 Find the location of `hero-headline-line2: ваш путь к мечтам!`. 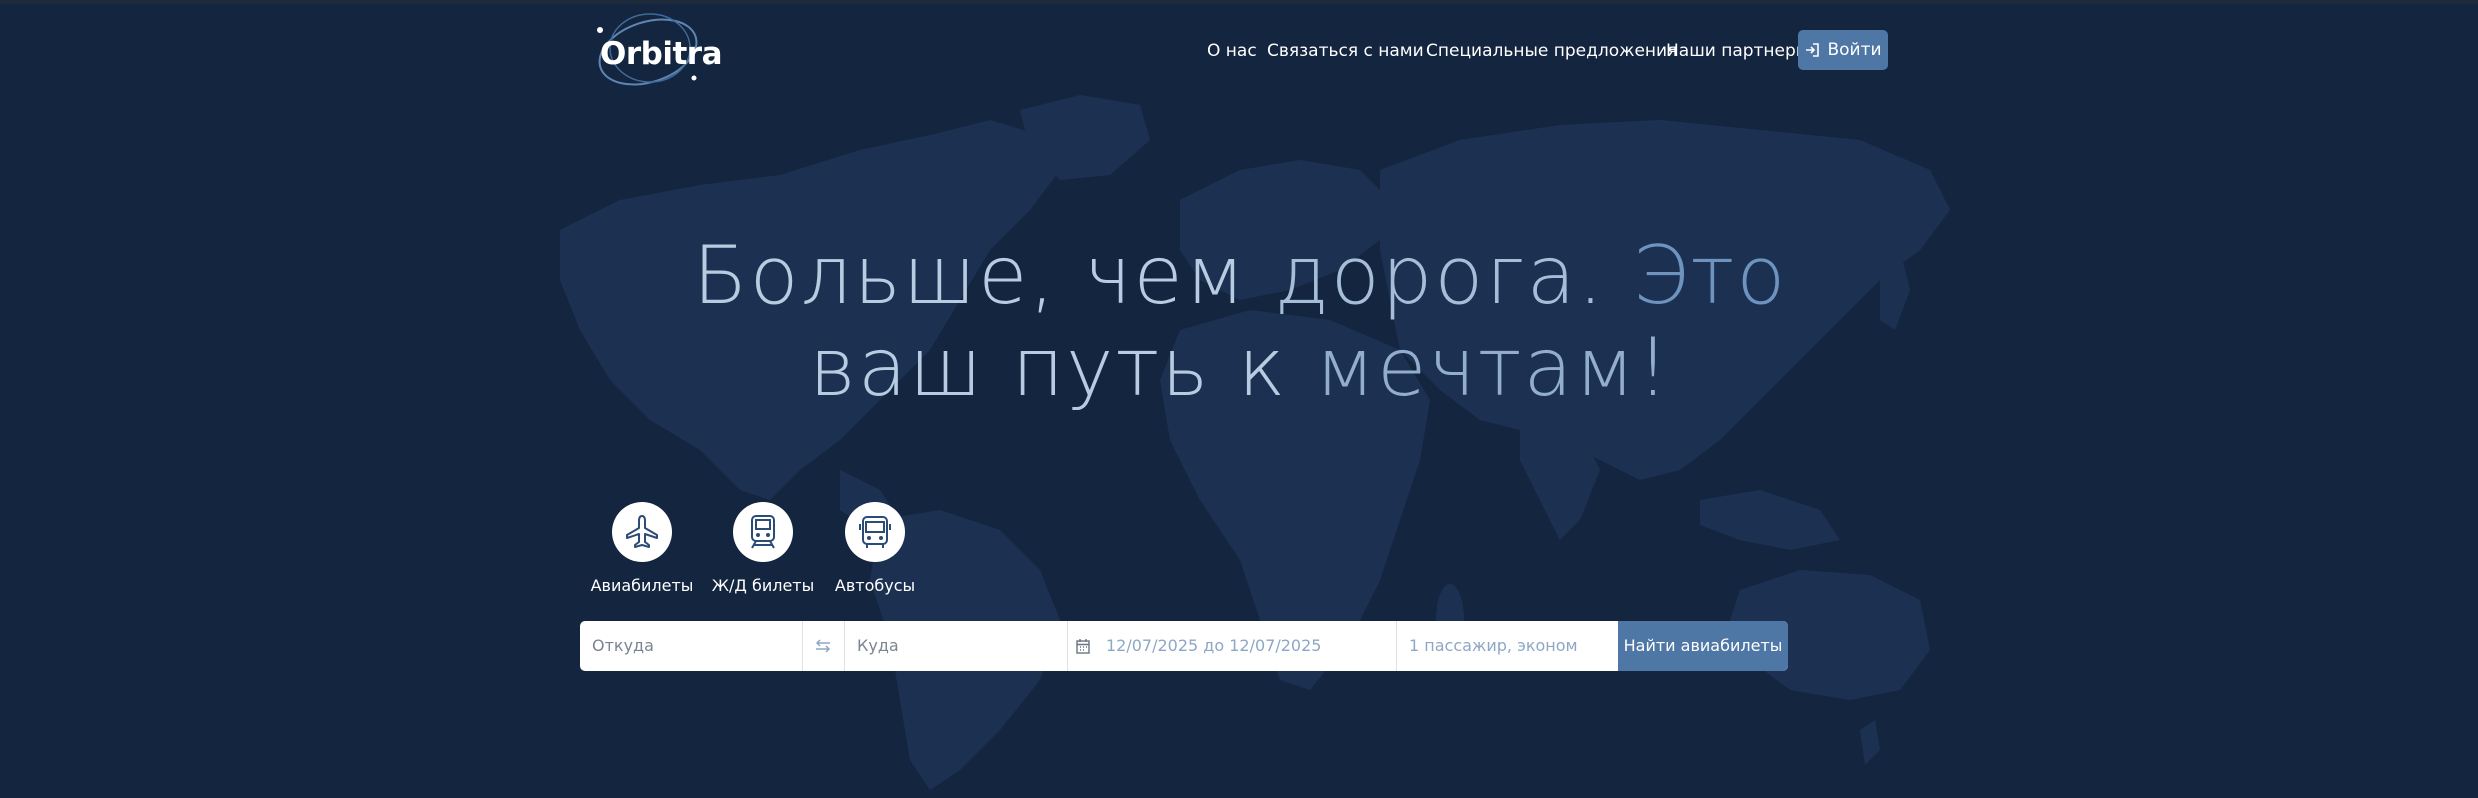

hero-headline-line2: ваш путь к мечтам! is located at coordinates (1240, 368).